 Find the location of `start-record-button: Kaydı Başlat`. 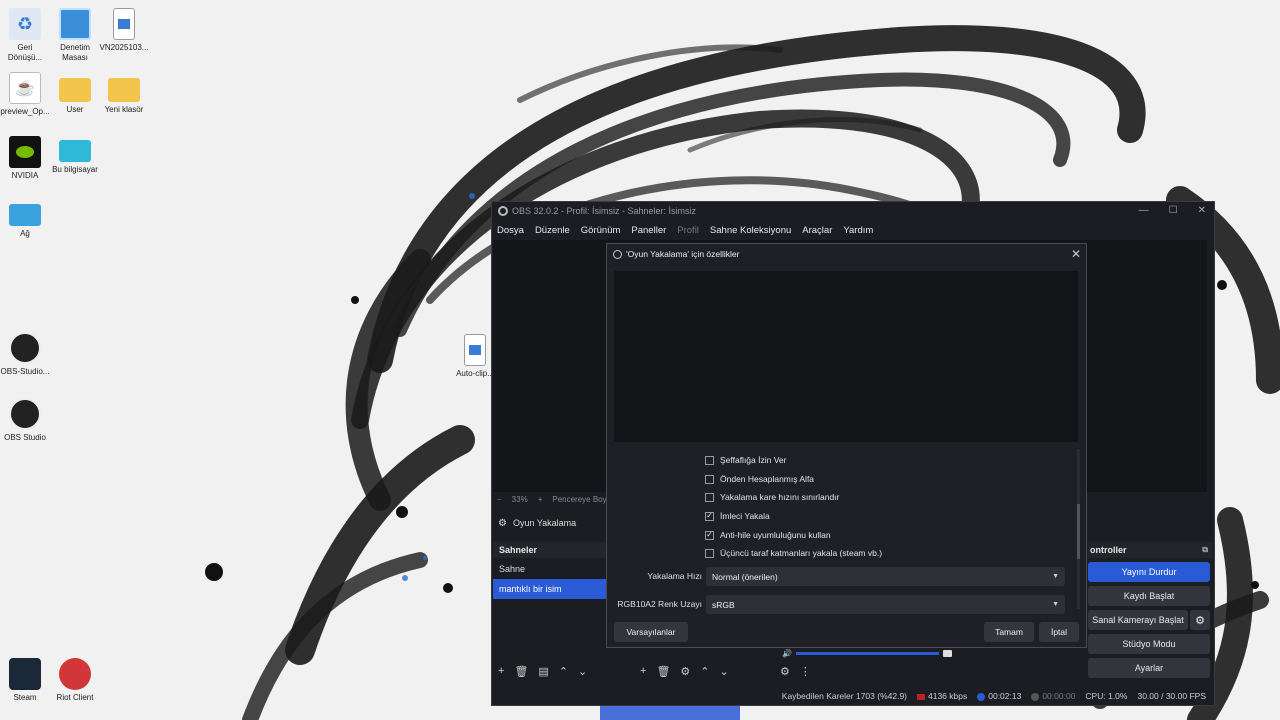

start-record-button: Kaydı Başlat is located at coordinates (1149, 596).